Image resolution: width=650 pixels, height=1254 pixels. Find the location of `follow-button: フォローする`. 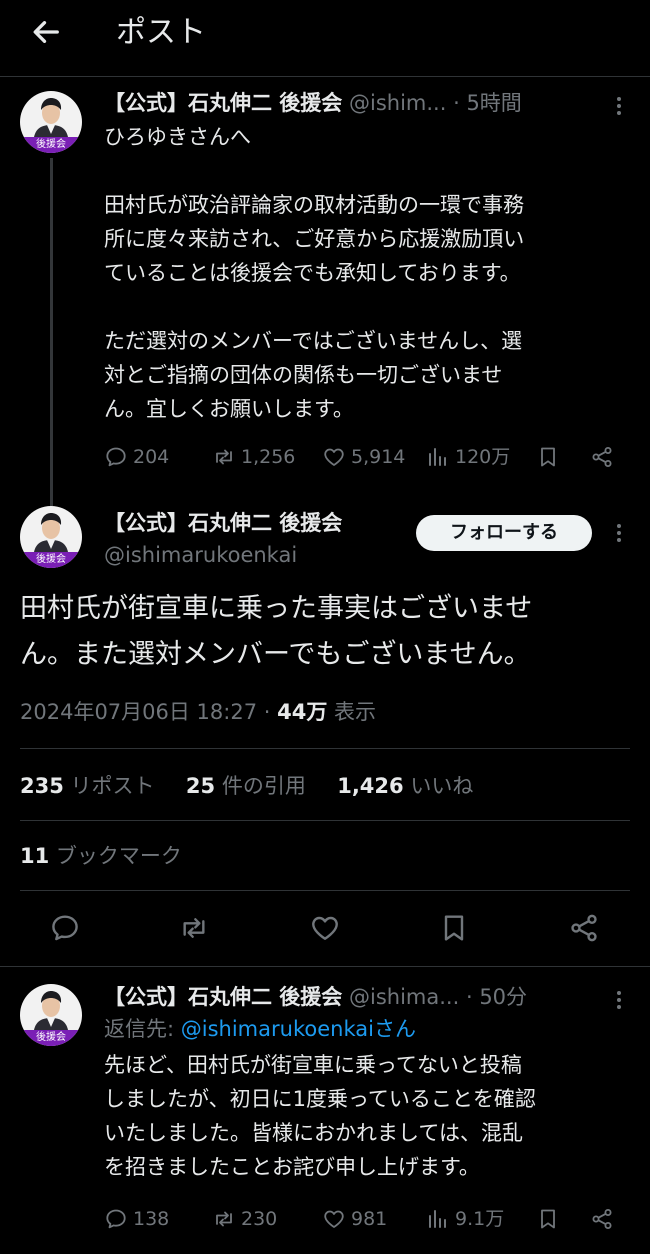

follow-button: フォローする is located at coordinates (504, 533).